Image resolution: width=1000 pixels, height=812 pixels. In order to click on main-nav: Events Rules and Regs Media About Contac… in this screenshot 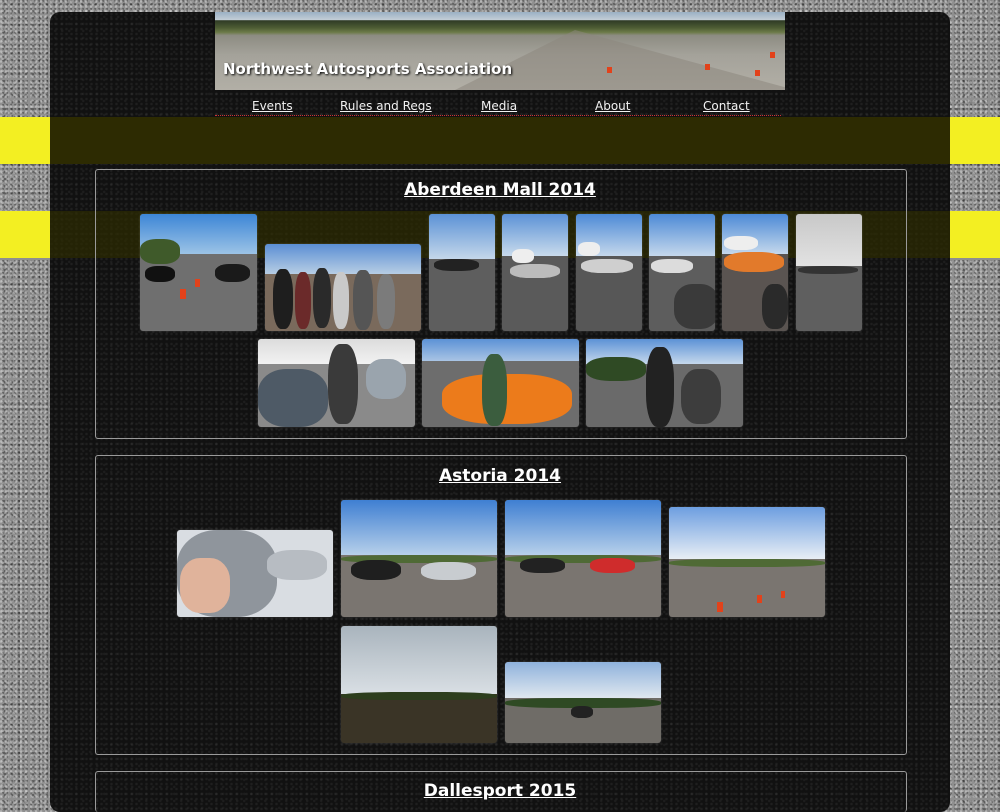, I will do `click(498, 107)`.